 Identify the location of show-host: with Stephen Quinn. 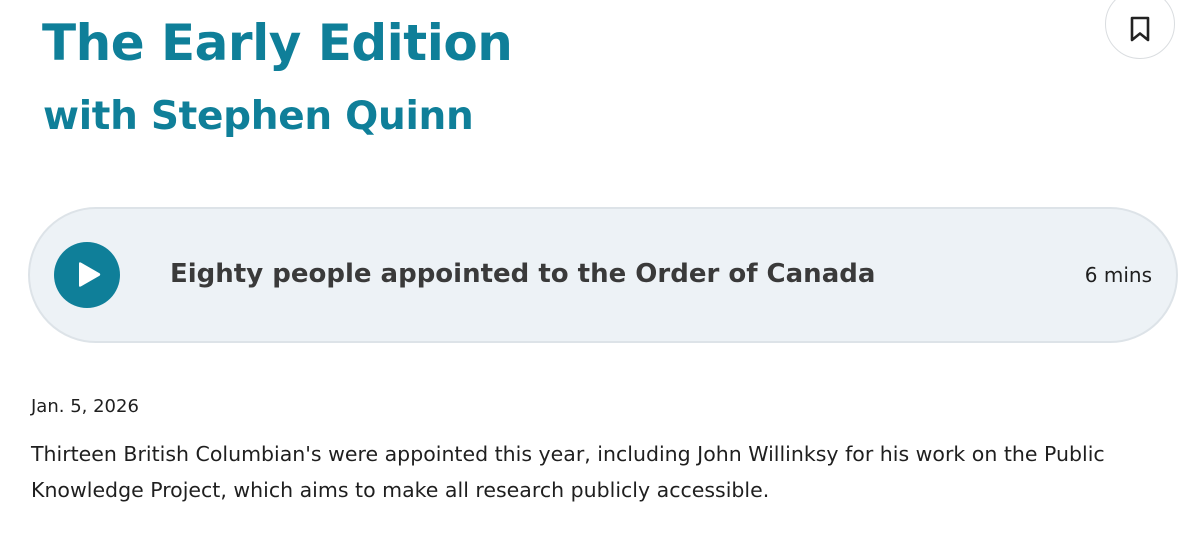
(258, 116).